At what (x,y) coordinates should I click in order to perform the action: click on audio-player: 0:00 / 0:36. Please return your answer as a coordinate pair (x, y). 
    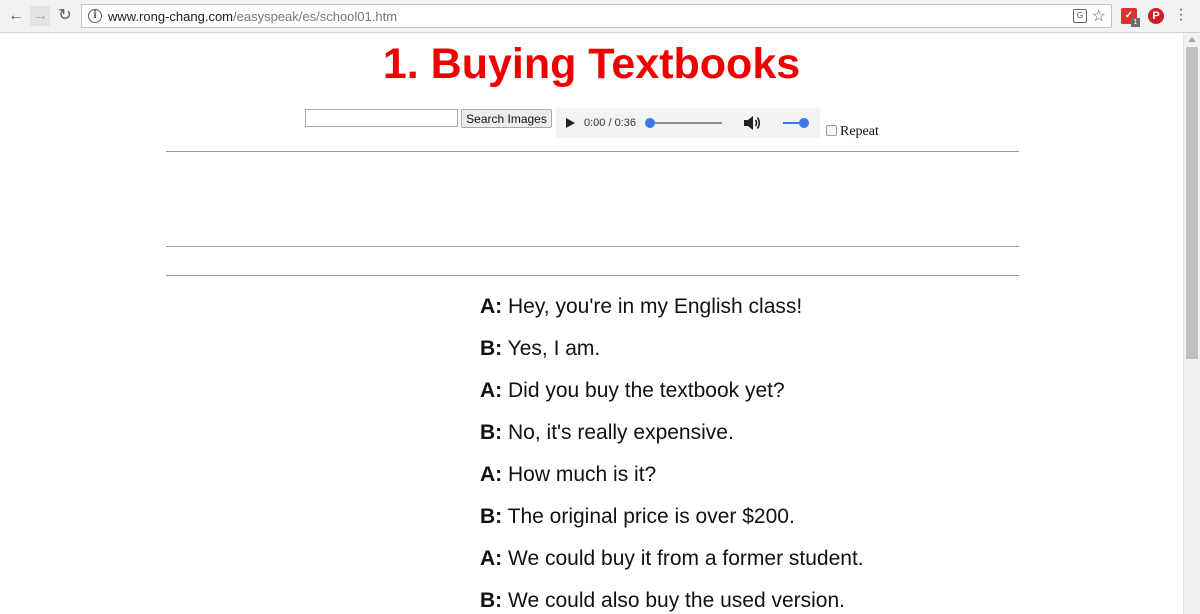
    Looking at the image, I should click on (688, 123).